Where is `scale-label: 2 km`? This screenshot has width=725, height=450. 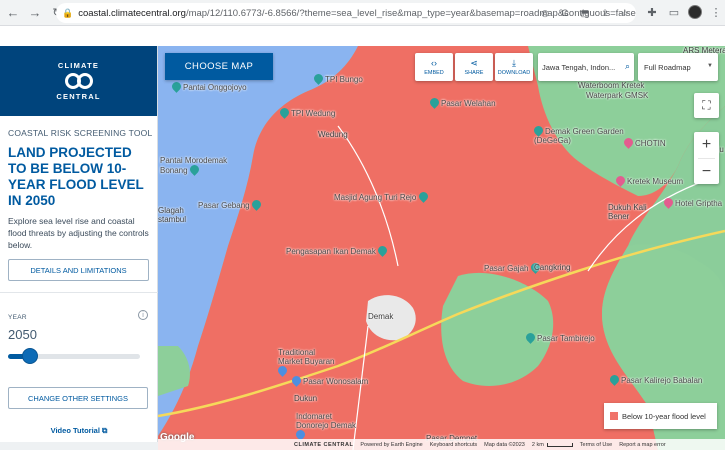
scale-label: 2 km is located at coordinates (537, 444).